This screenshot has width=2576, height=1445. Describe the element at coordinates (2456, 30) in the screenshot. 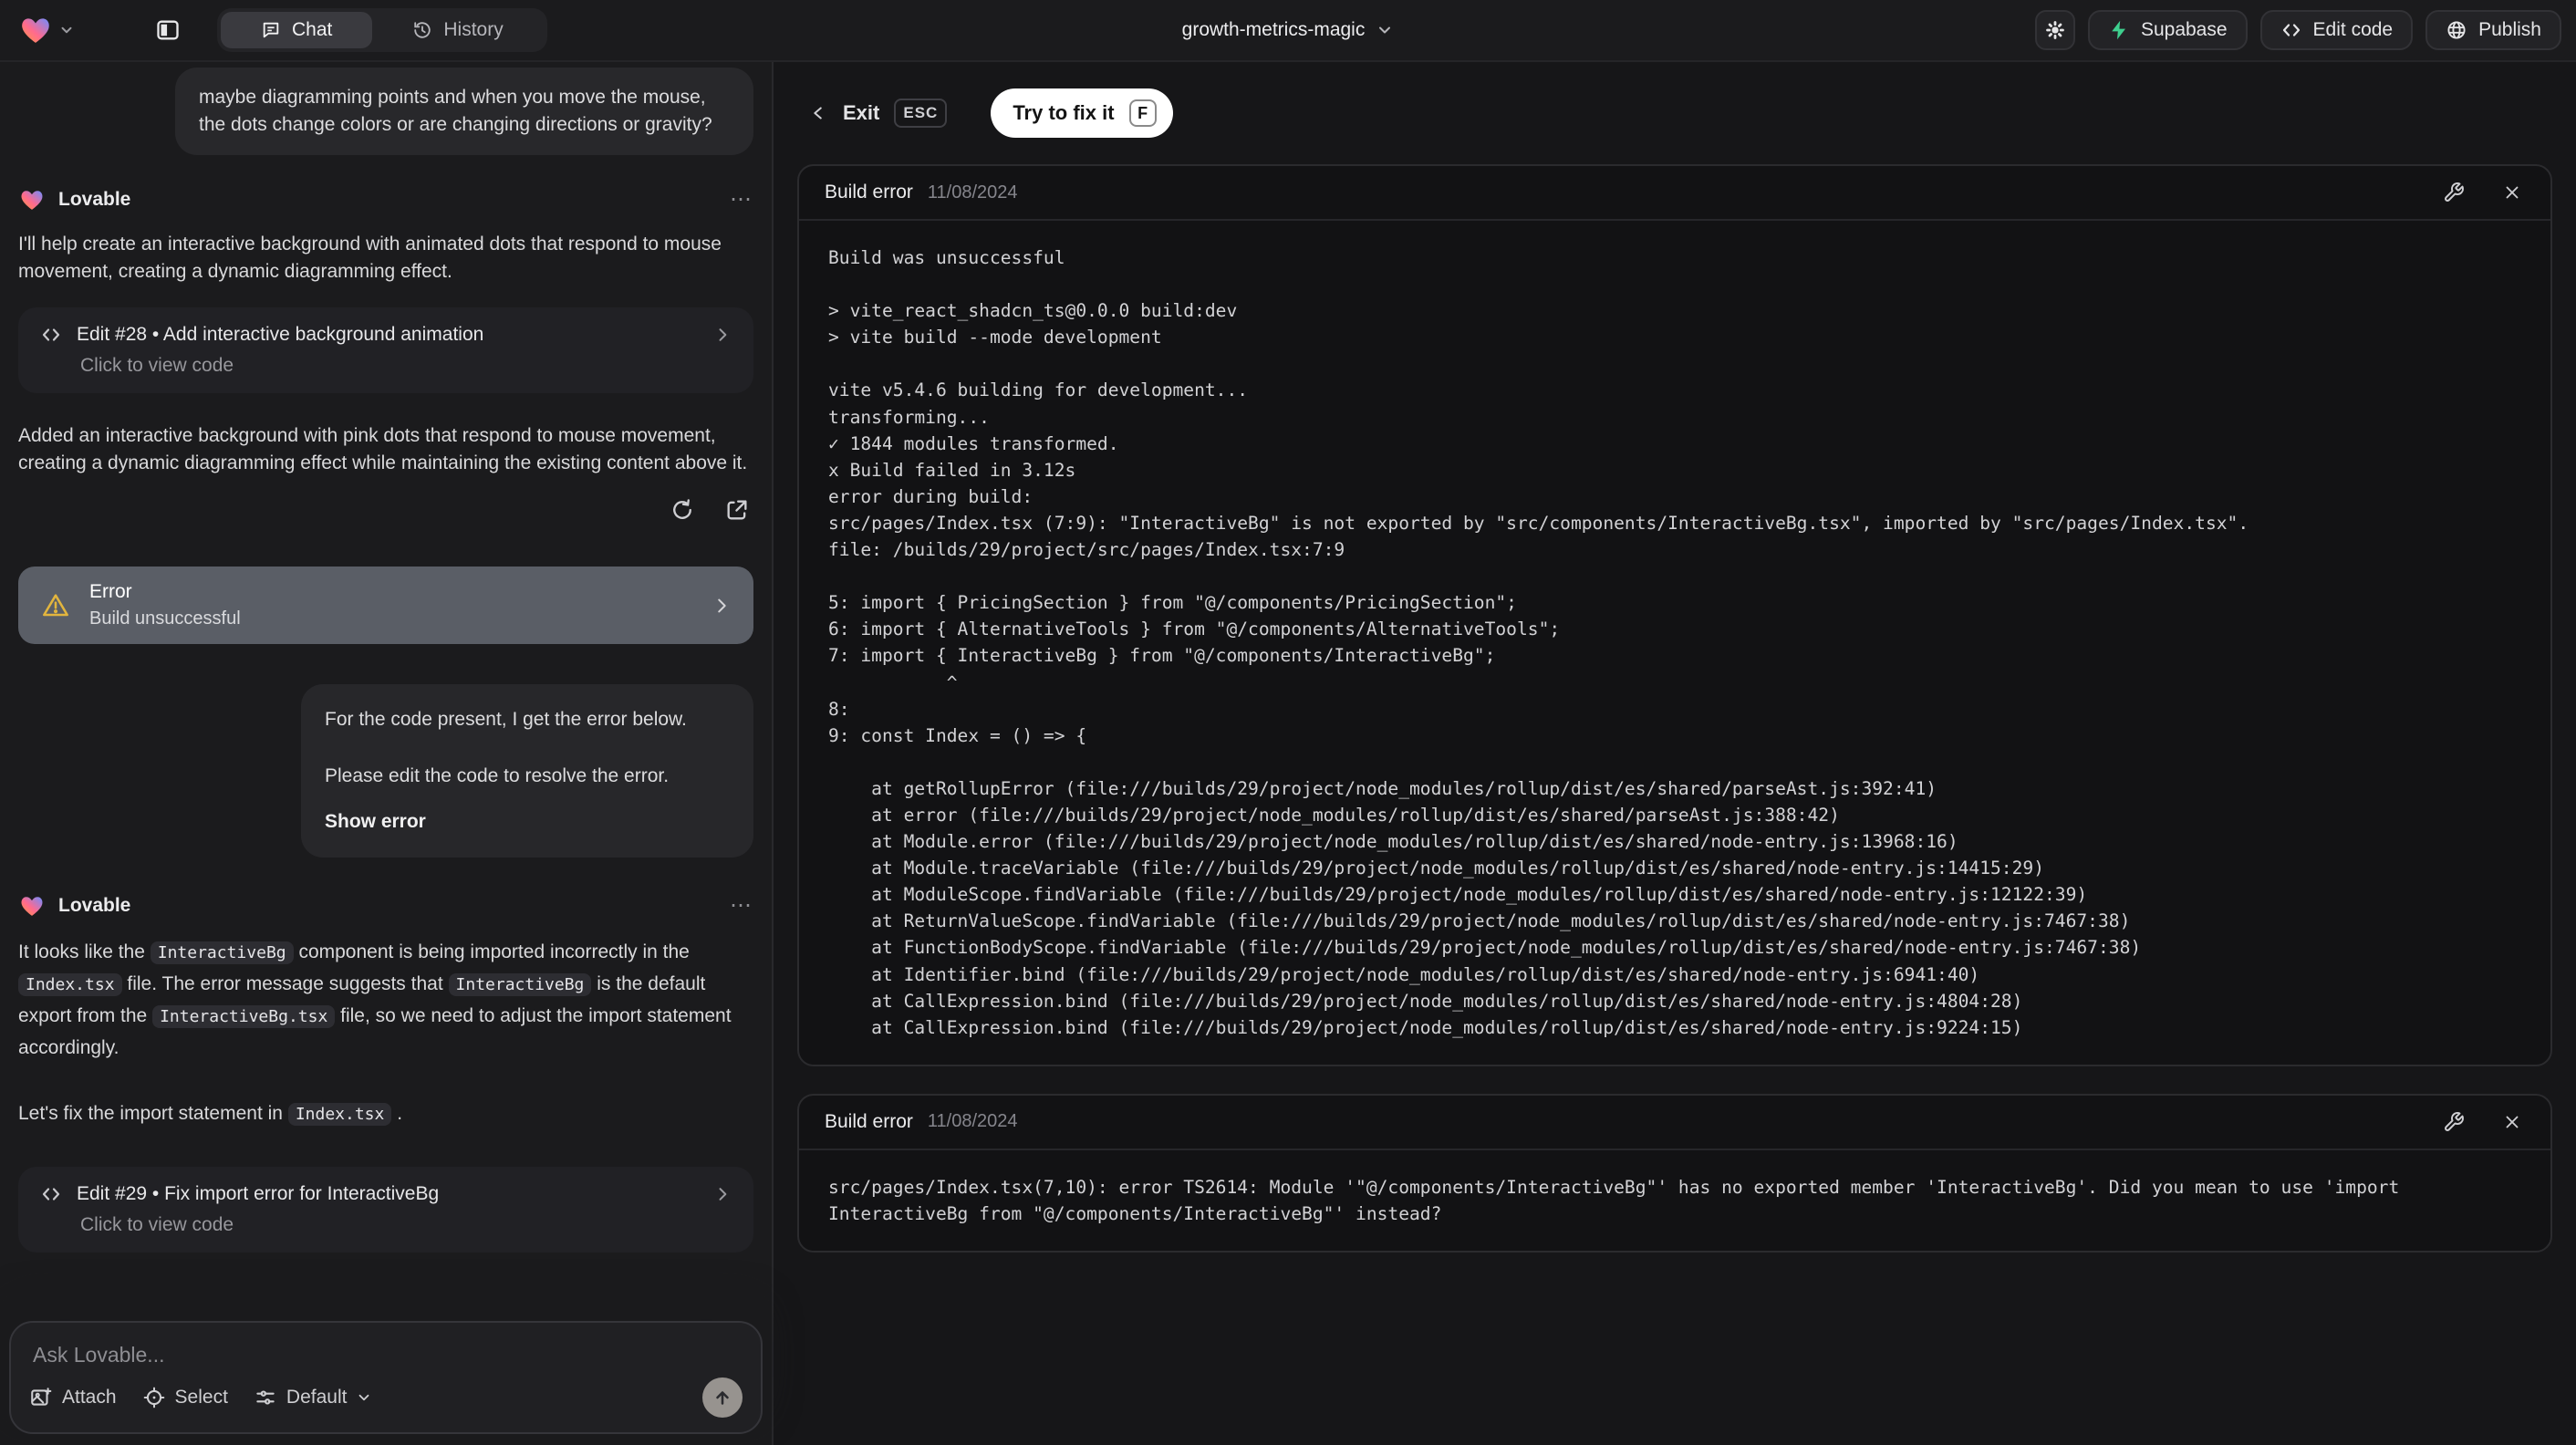

I see `globe-icon` at that location.